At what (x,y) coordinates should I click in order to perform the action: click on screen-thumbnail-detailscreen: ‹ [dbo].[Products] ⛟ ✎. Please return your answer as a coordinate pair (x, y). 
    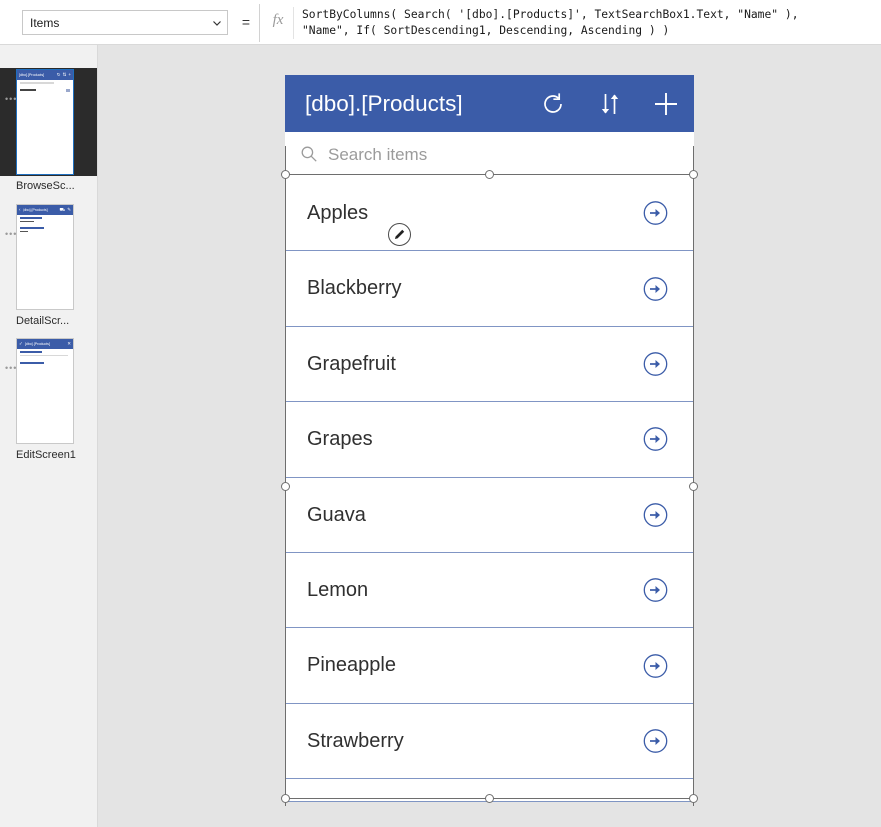
    Looking at the image, I should click on (45, 257).